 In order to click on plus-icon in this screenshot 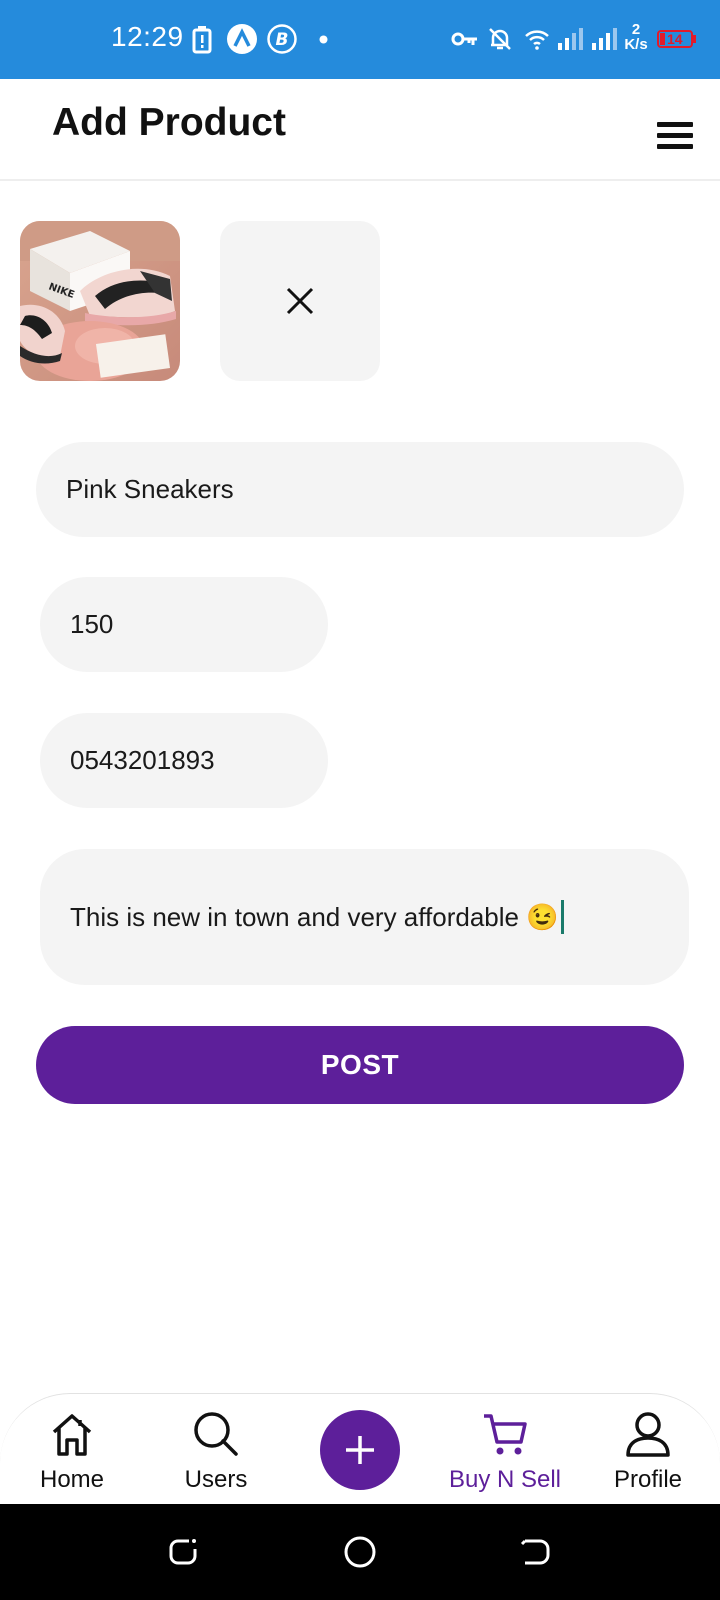, I will do `click(360, 1450)`.